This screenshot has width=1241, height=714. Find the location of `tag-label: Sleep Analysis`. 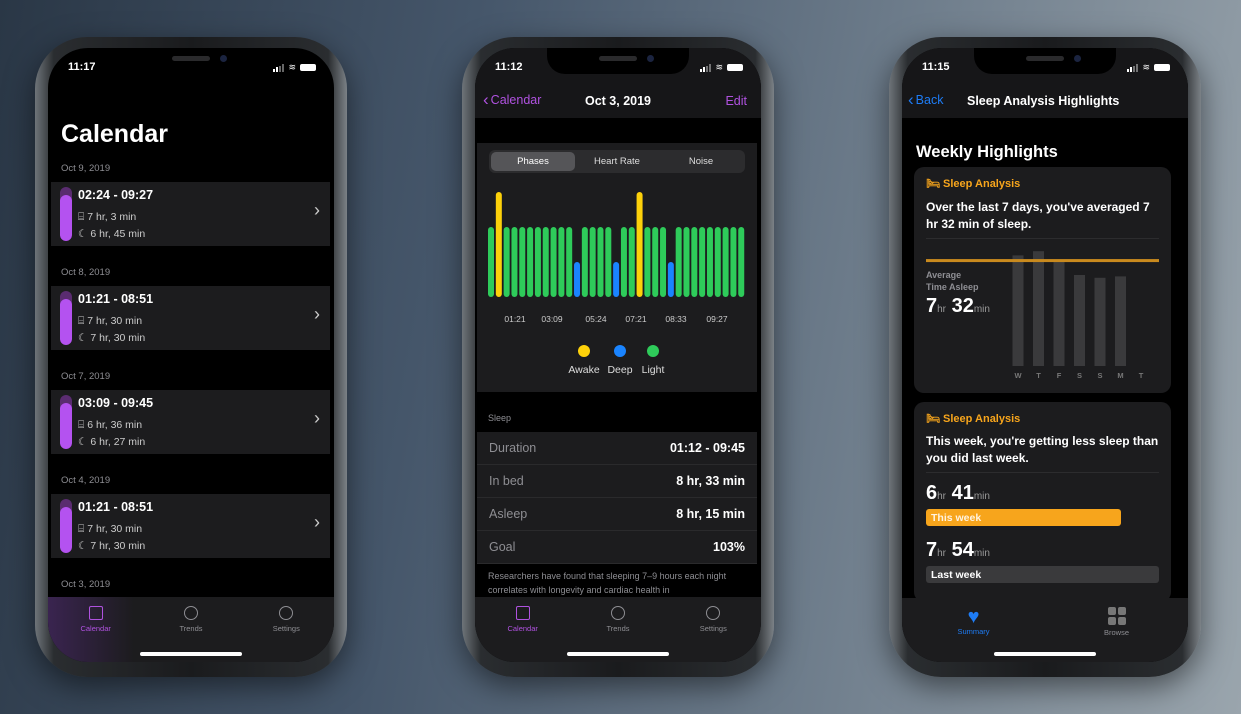

tag-label: Sleep Analysis is located at coordinates (982, 184).